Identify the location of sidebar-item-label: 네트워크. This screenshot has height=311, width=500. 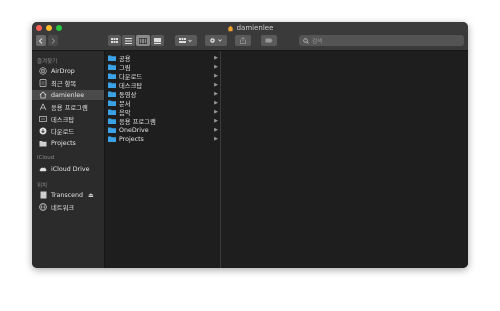
(63, 208).